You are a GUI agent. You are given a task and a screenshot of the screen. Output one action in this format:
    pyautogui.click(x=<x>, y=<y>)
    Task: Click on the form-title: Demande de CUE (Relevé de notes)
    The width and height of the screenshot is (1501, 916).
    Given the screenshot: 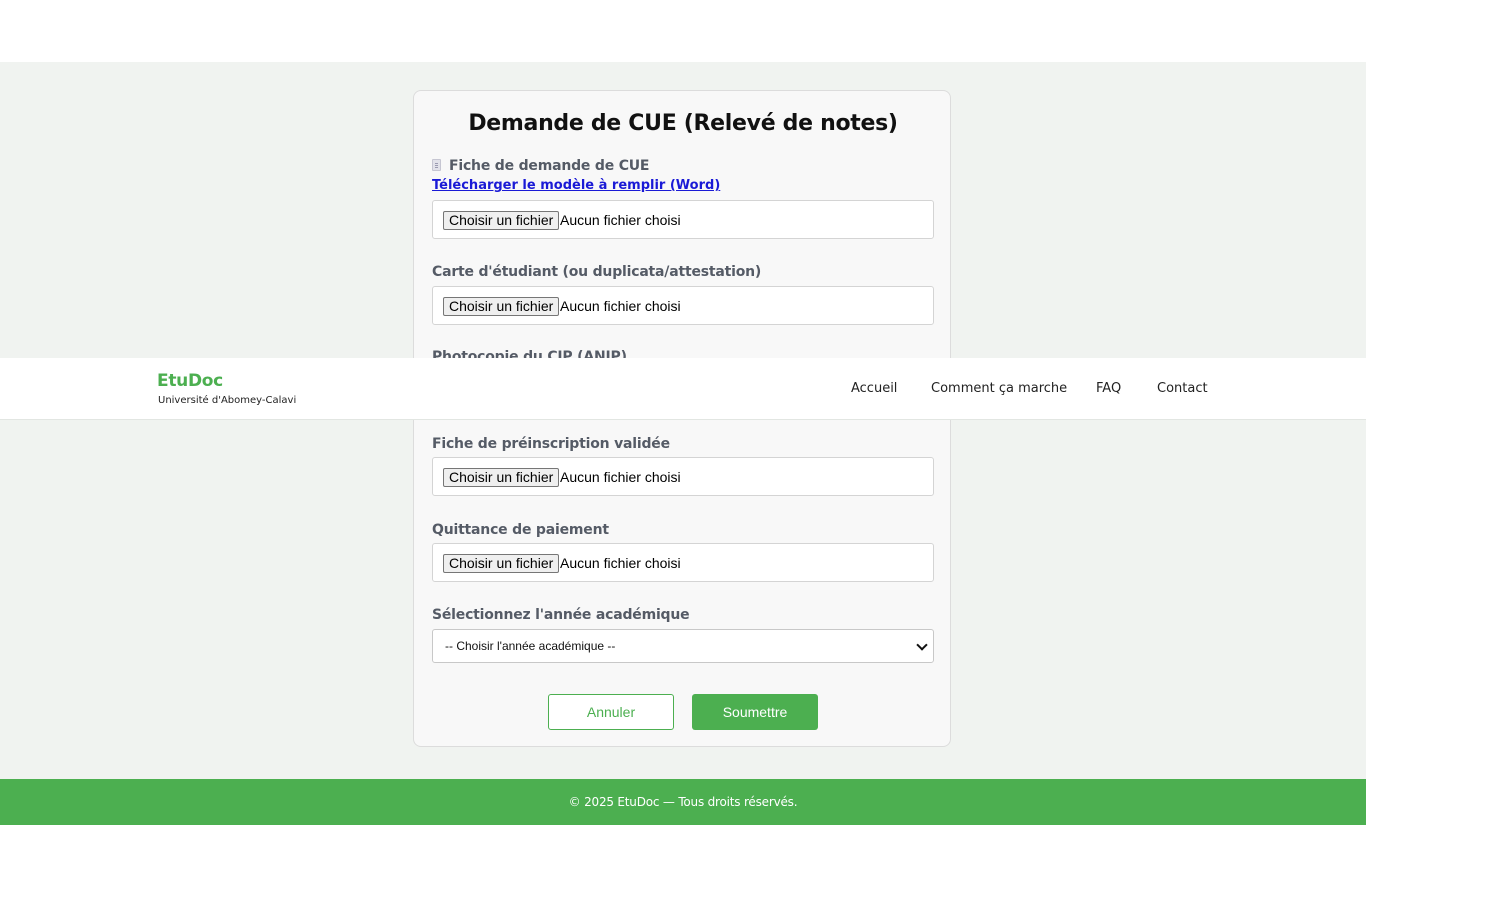 What is the action you would take?
    pyautogui.click(x=683, y=123)
    